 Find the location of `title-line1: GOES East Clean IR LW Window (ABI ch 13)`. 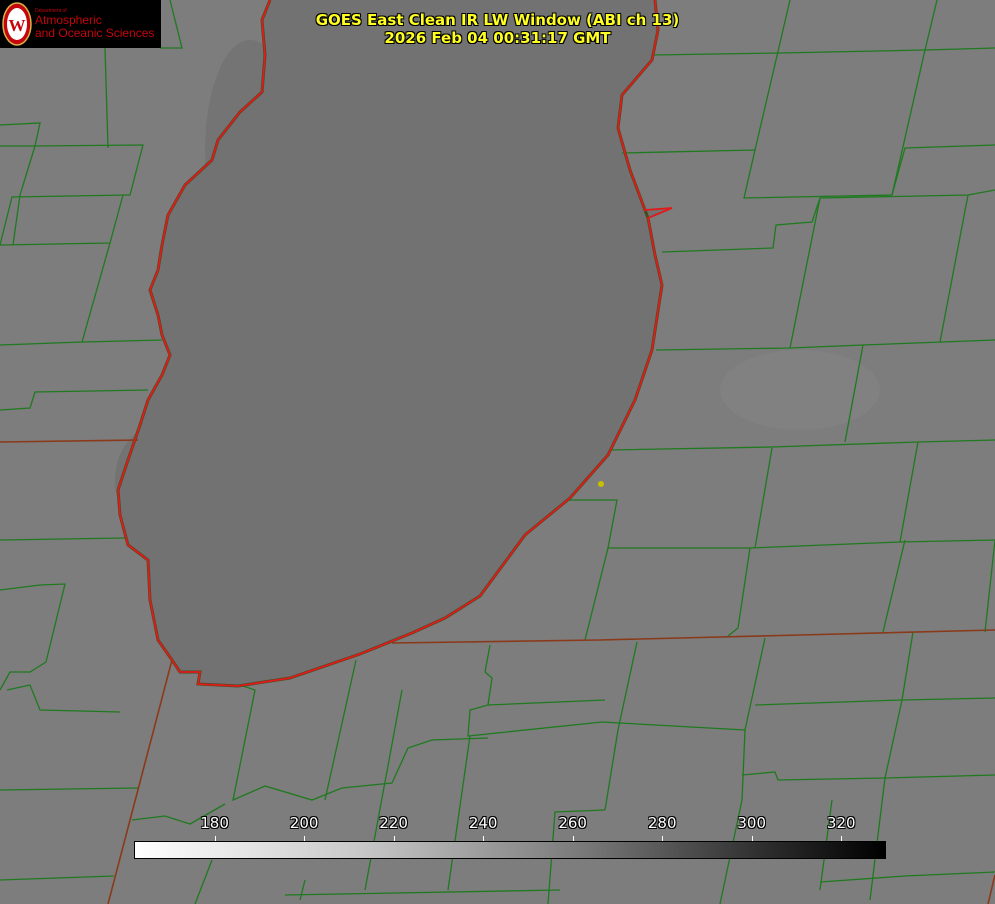

title-line1: GOES East Clean IR LW Window (ABI ch 13) is located at coordinates (497, 20).